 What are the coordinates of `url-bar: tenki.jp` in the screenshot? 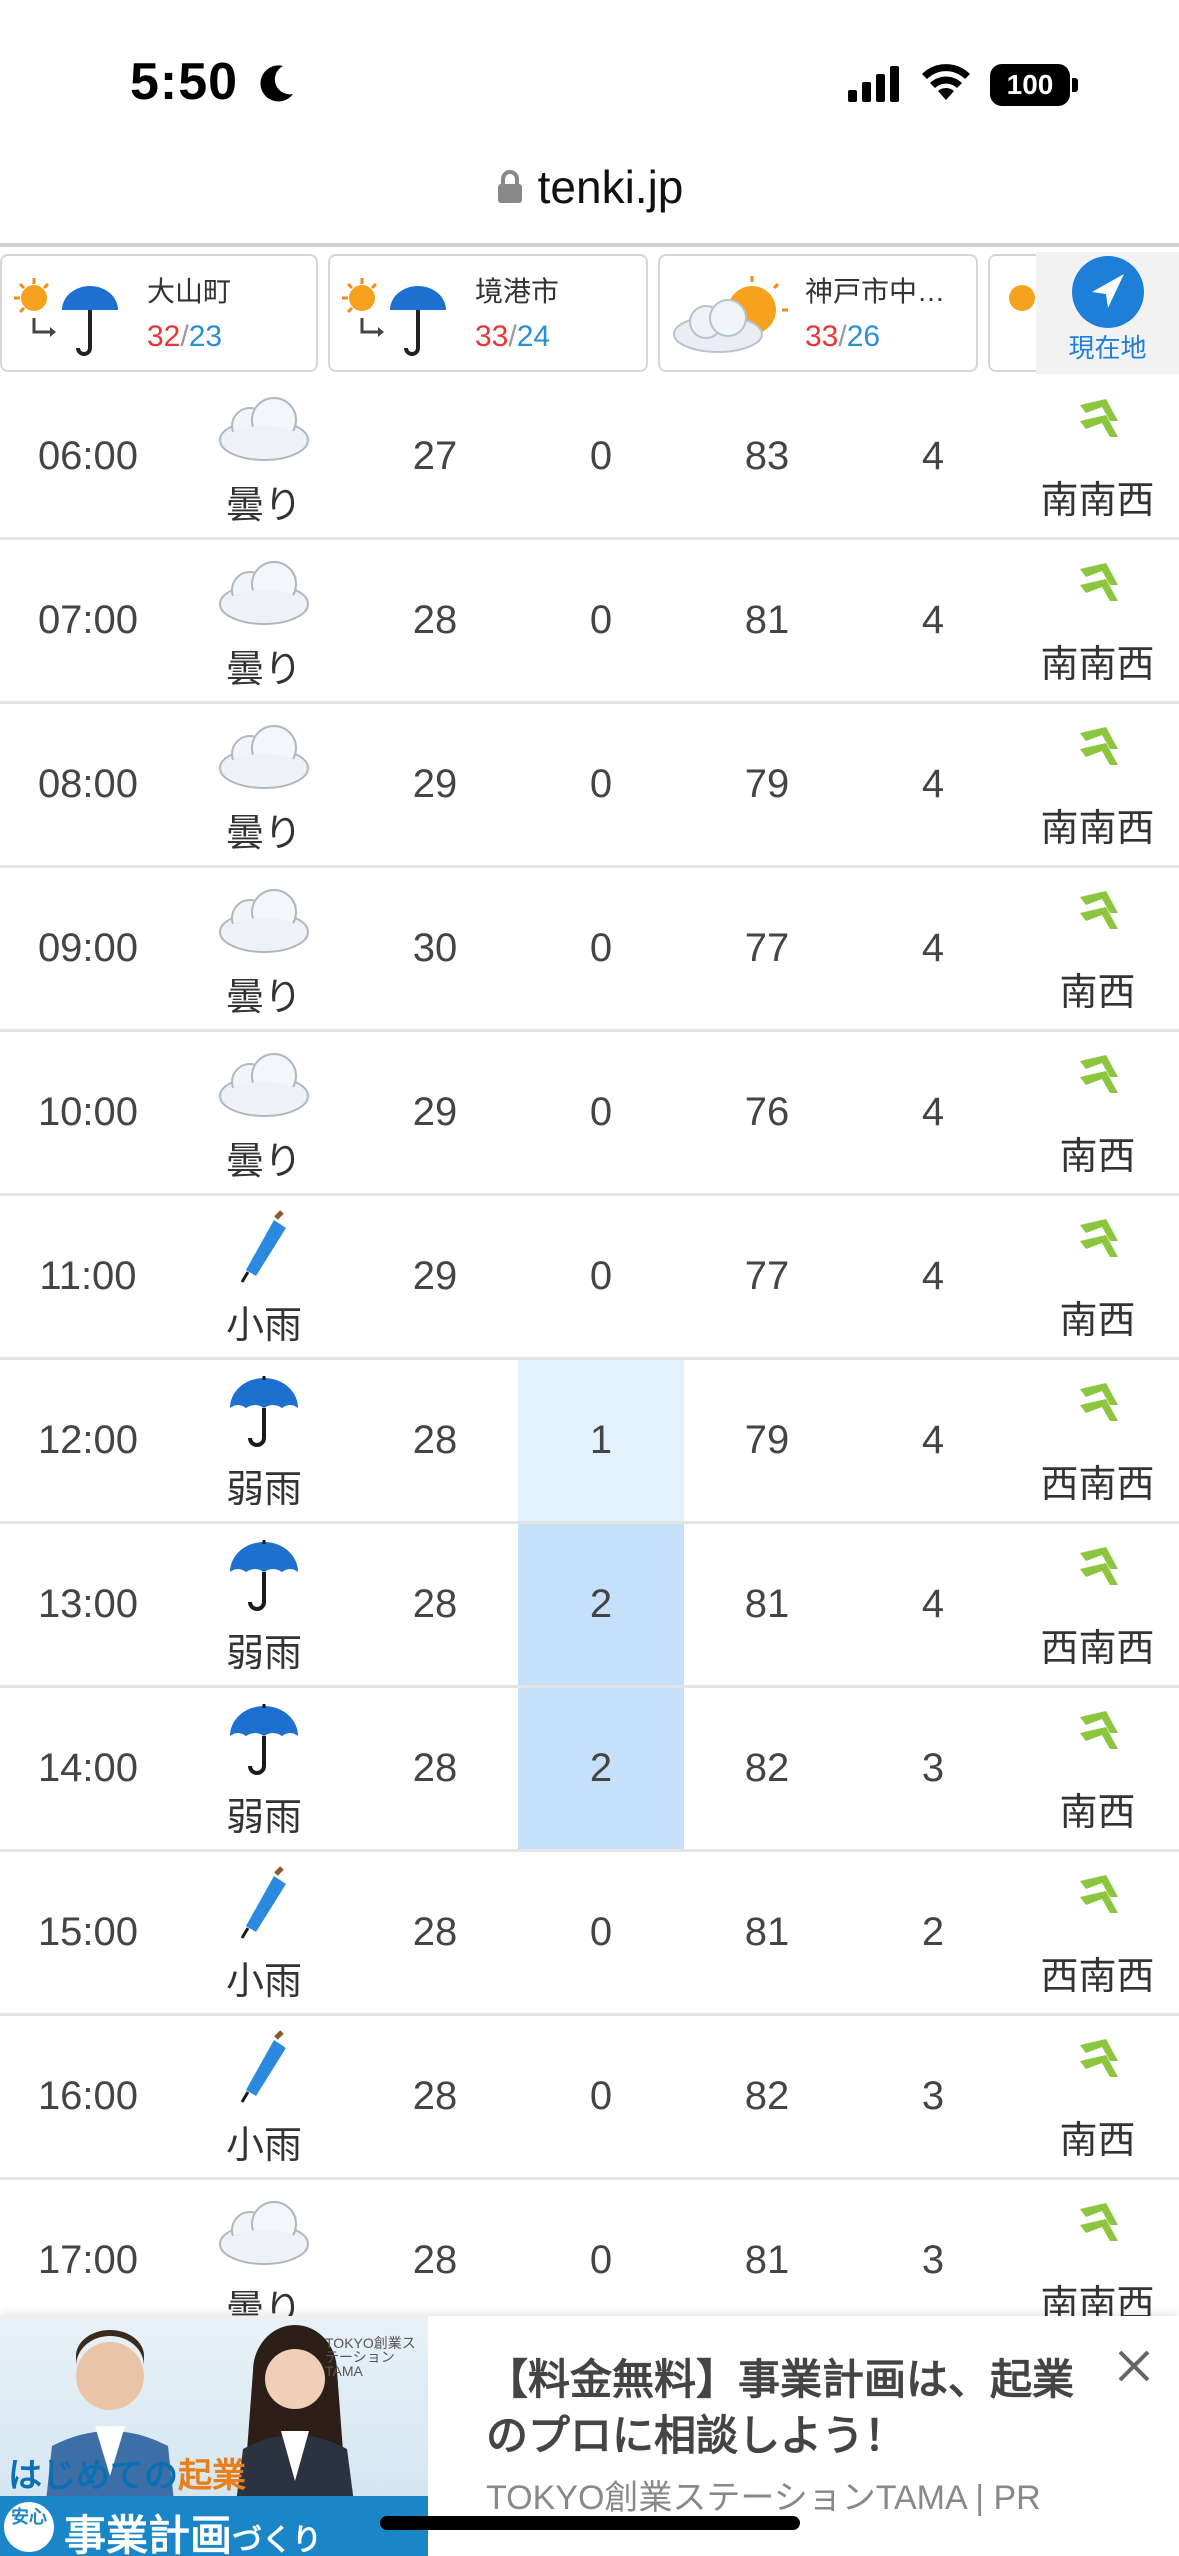 It's located at (589, 190).